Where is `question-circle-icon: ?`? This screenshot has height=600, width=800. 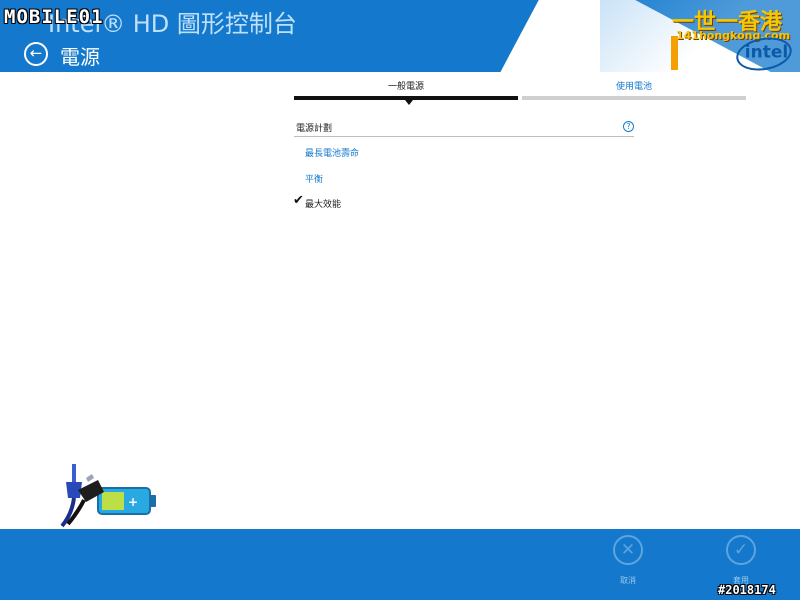 question-circle-icon: ? is located at coordinates (628, 126).